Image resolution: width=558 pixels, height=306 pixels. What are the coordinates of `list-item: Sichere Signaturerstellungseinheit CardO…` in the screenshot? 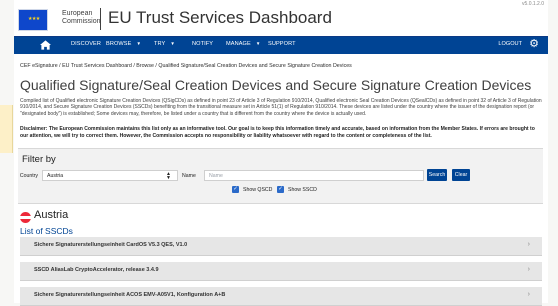 It's located at (281, 246).